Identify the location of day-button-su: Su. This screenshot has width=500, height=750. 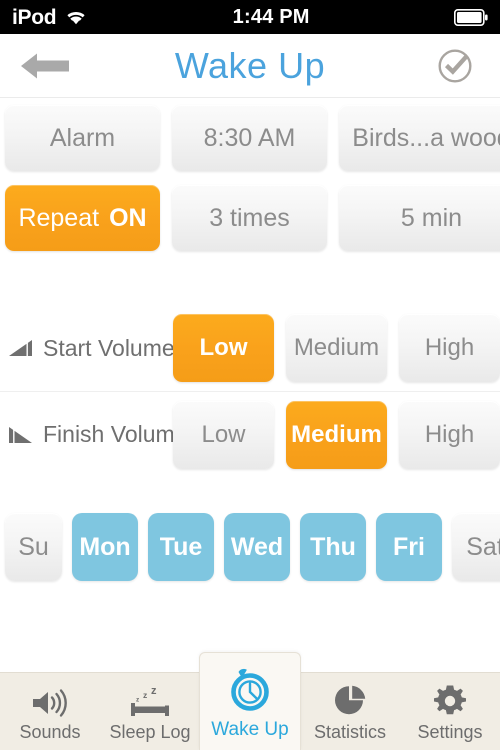
(33, 547).